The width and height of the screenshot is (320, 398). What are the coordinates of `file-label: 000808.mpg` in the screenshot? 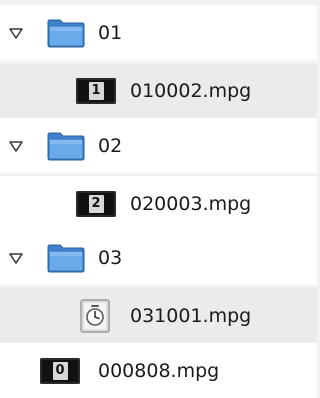 It's located at (159, 370).